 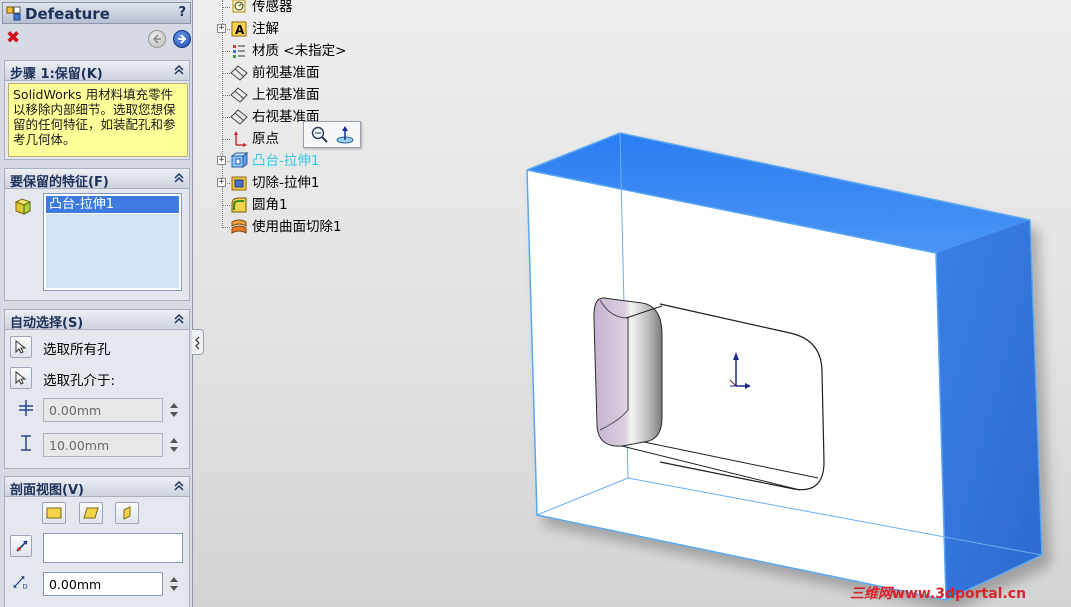 I want to click on cut-extrude-icon, so click(x=239, y=183).